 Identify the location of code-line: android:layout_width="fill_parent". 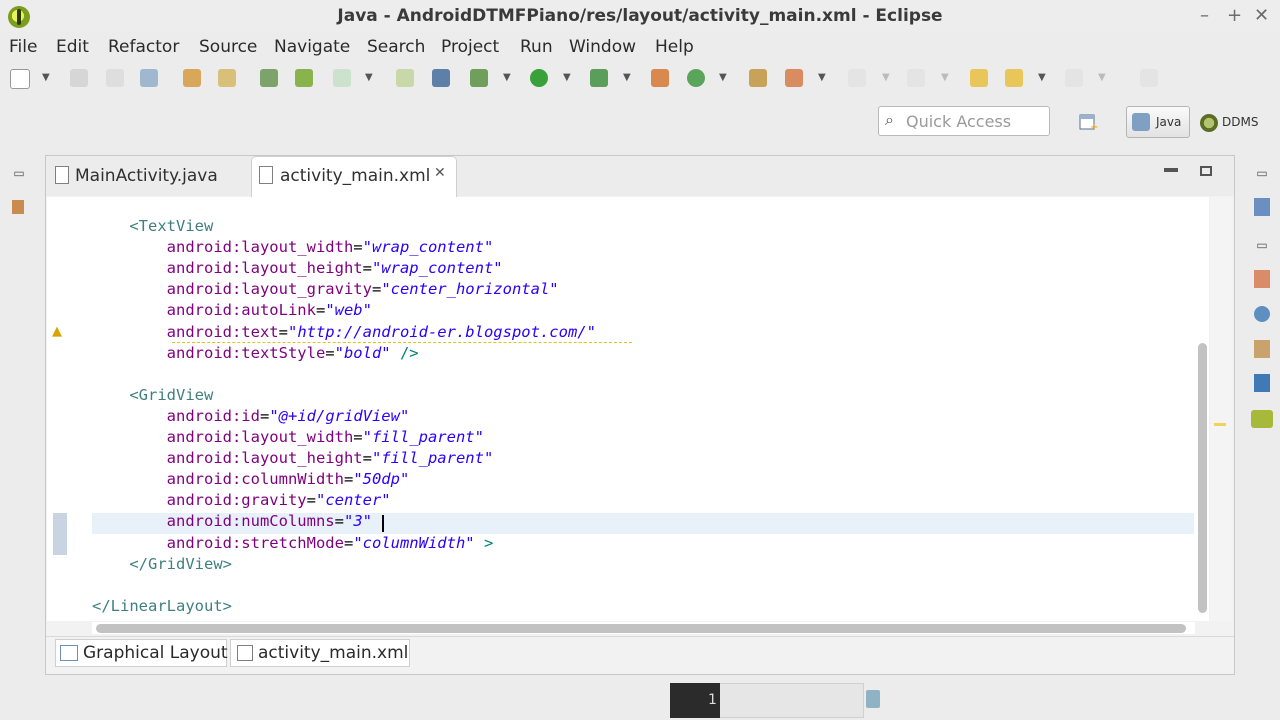
(288, 437).